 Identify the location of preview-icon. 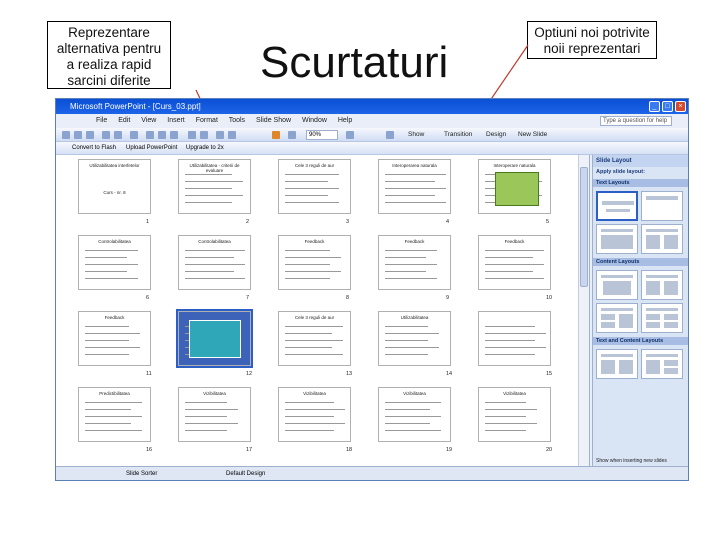
(118, 135).